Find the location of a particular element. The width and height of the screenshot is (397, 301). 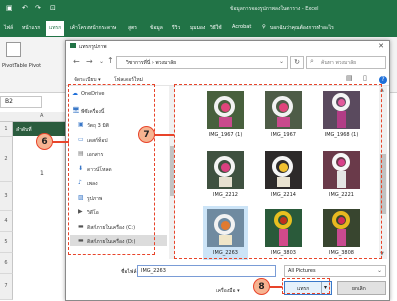

help-icon: ? is located at coordinates (383, 80).